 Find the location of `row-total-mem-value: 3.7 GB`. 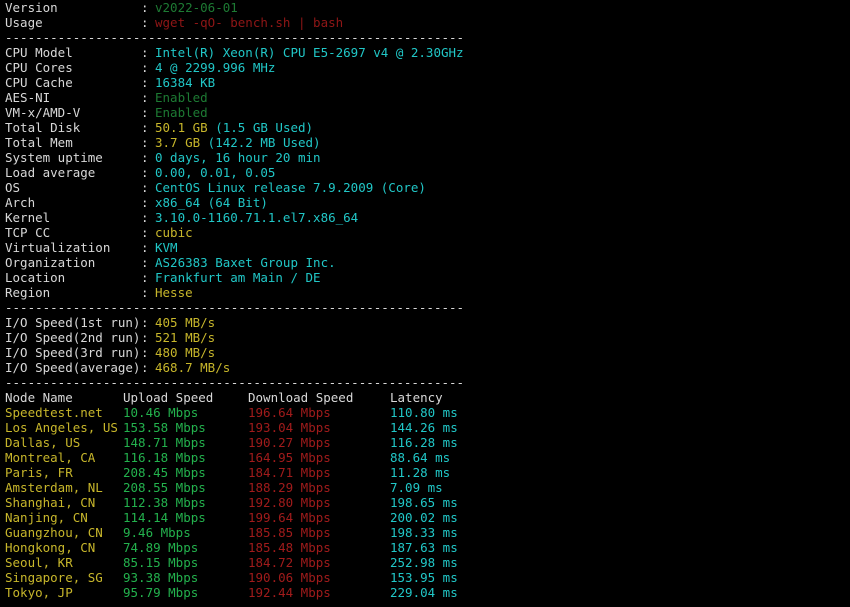

row-total-mem-value: 3.7 GB is located at coordinates (178, 142).